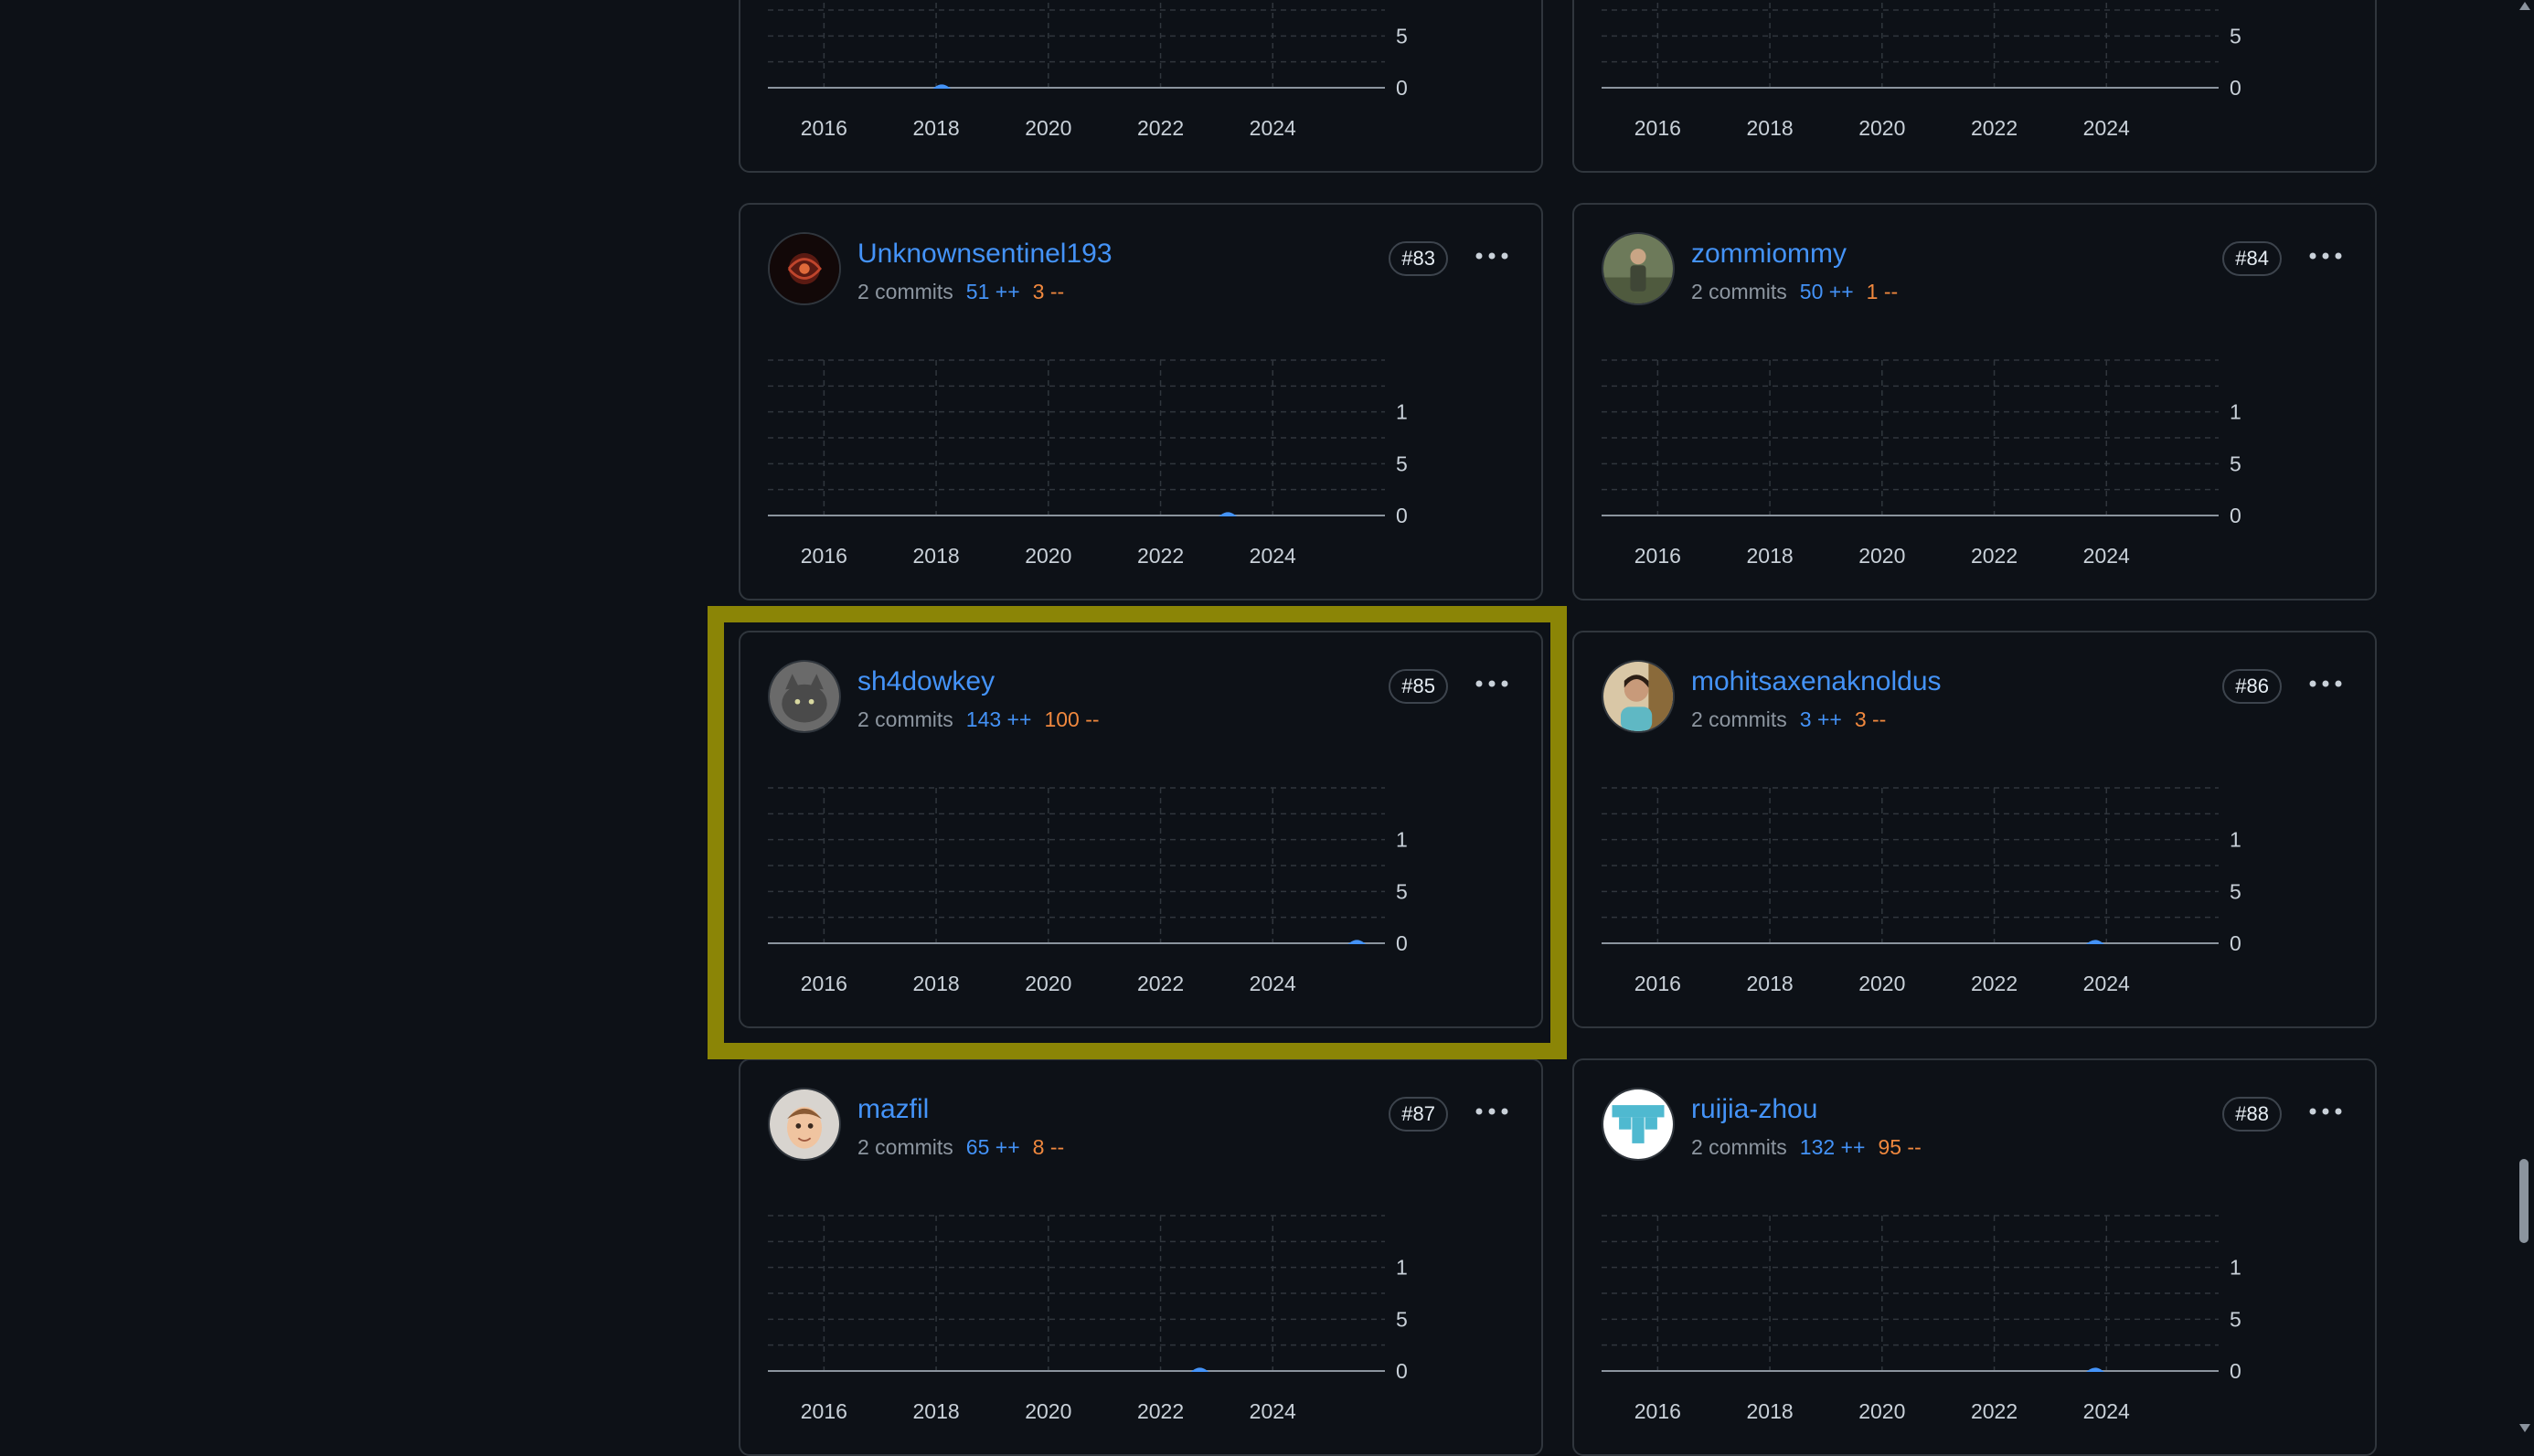 This screenshot has width=2534, height=1456. Describe the element at coordinates (1821, 719) in the screenshot. I see `additions-count: 3 ++` at that location.